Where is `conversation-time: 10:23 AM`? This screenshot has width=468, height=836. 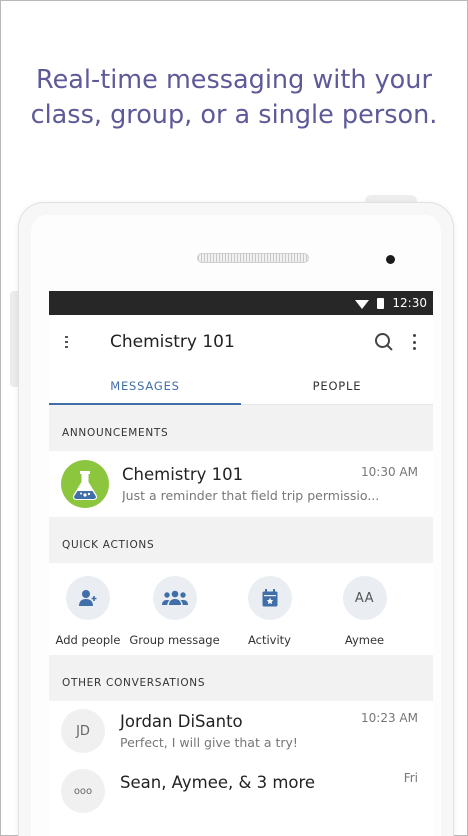
conversation-time: 10:23 AM is located at coordinates (389, 718).